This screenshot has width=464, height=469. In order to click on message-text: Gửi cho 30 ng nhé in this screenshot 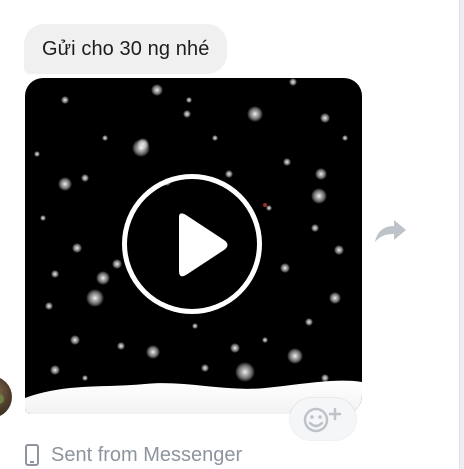, I will do `click(126, 48)`.